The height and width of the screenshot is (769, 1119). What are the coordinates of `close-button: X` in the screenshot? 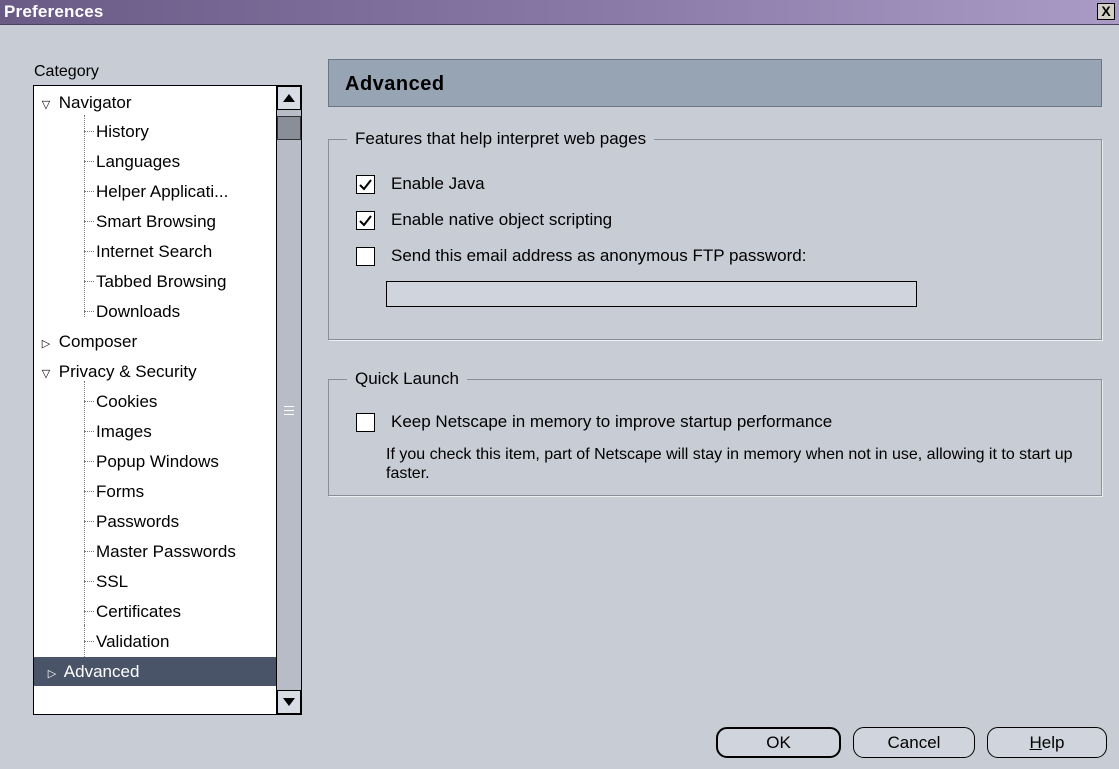 It's located at (1106, 11).